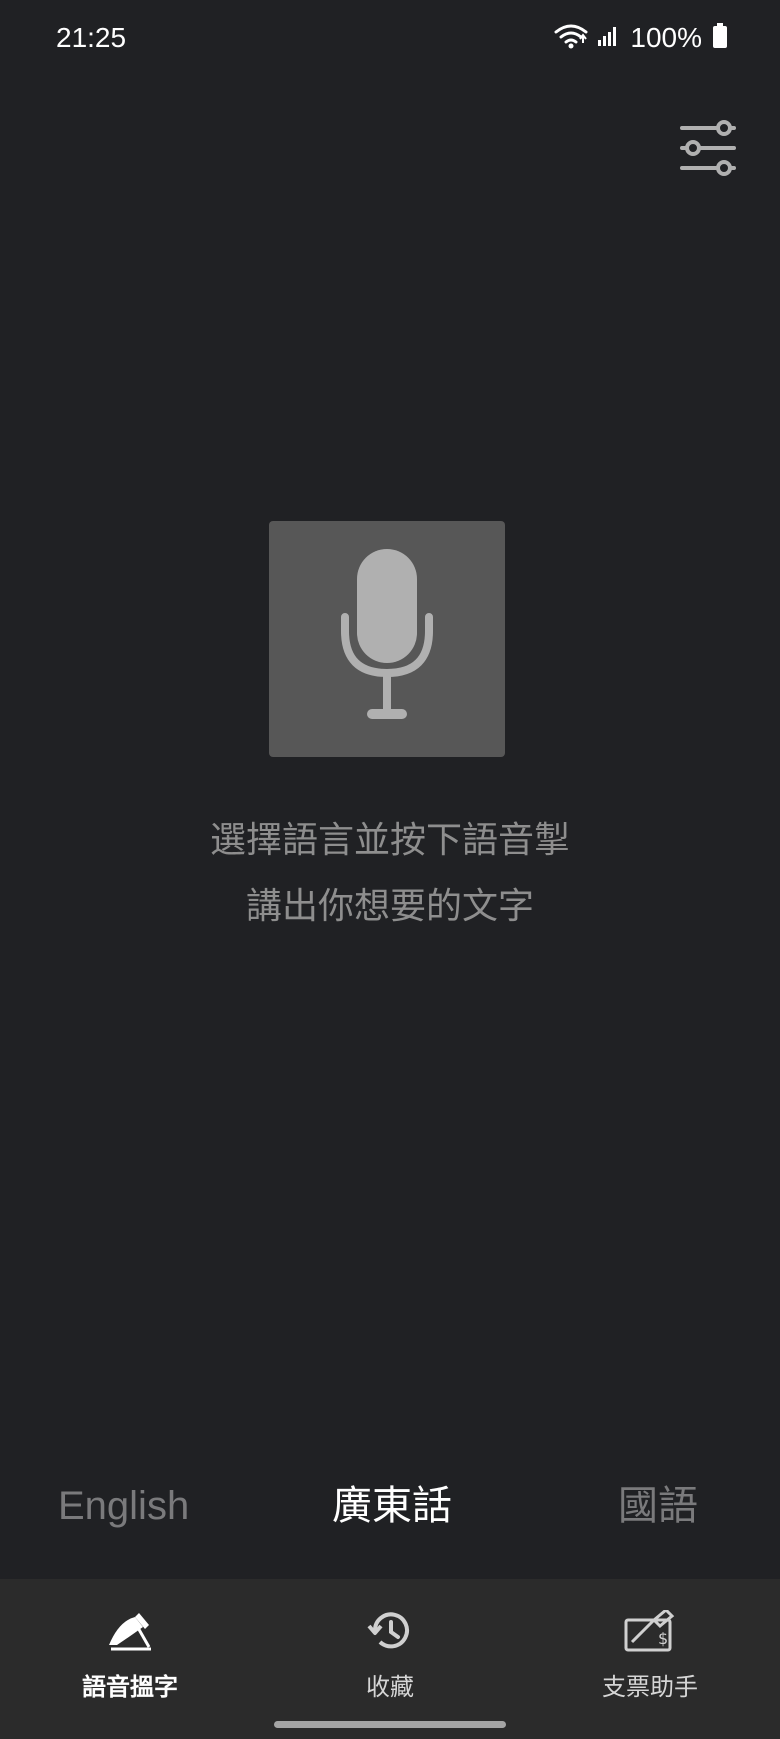 This screenshot has height=1739, width=780. What do you see at coordinates (666, 37) in the screenshot?
I see `battery-percentage: 100%` at bounding box center [666, 37].